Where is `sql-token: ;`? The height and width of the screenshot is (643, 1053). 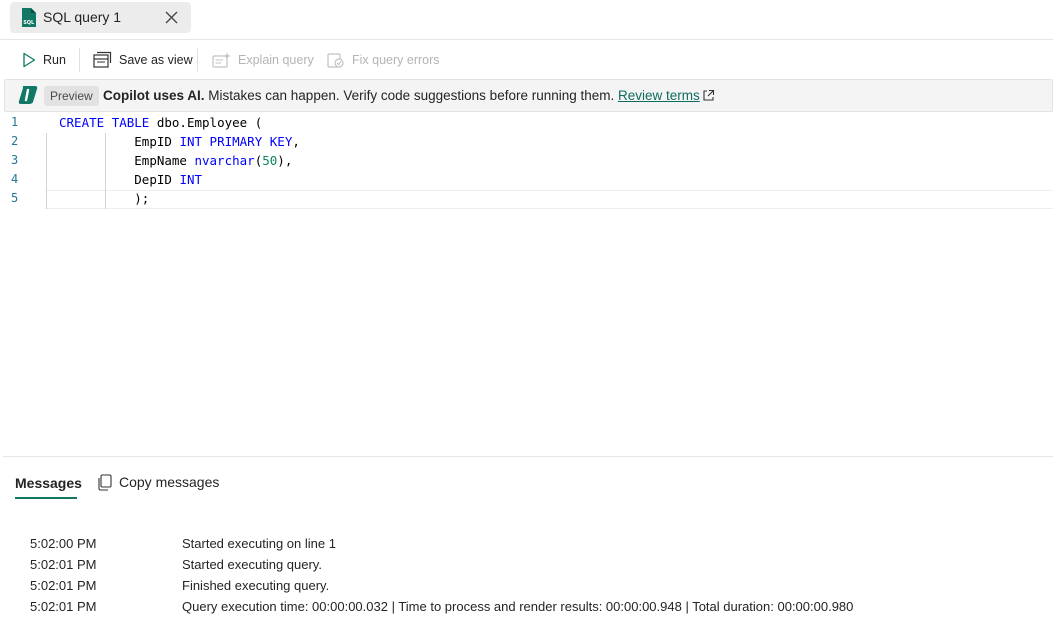 sql-token: ; is located at coordinates (145, 198).